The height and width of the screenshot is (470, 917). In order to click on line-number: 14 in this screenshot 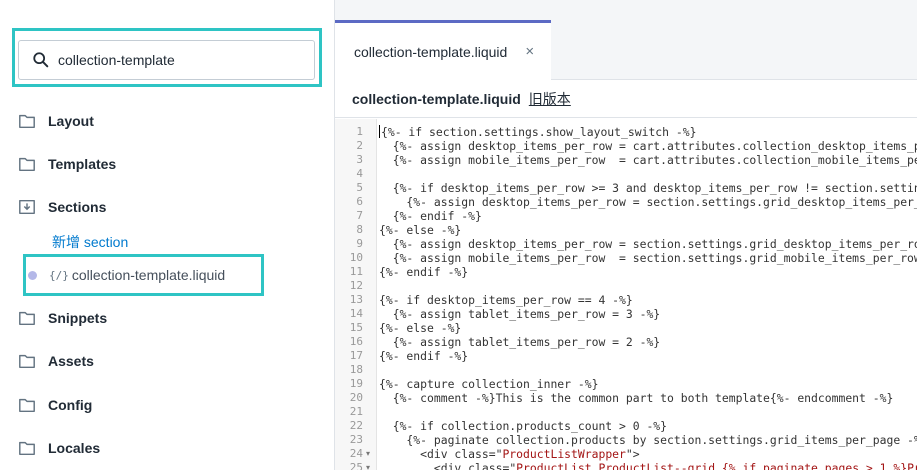, I will do `click(356, 313)`.